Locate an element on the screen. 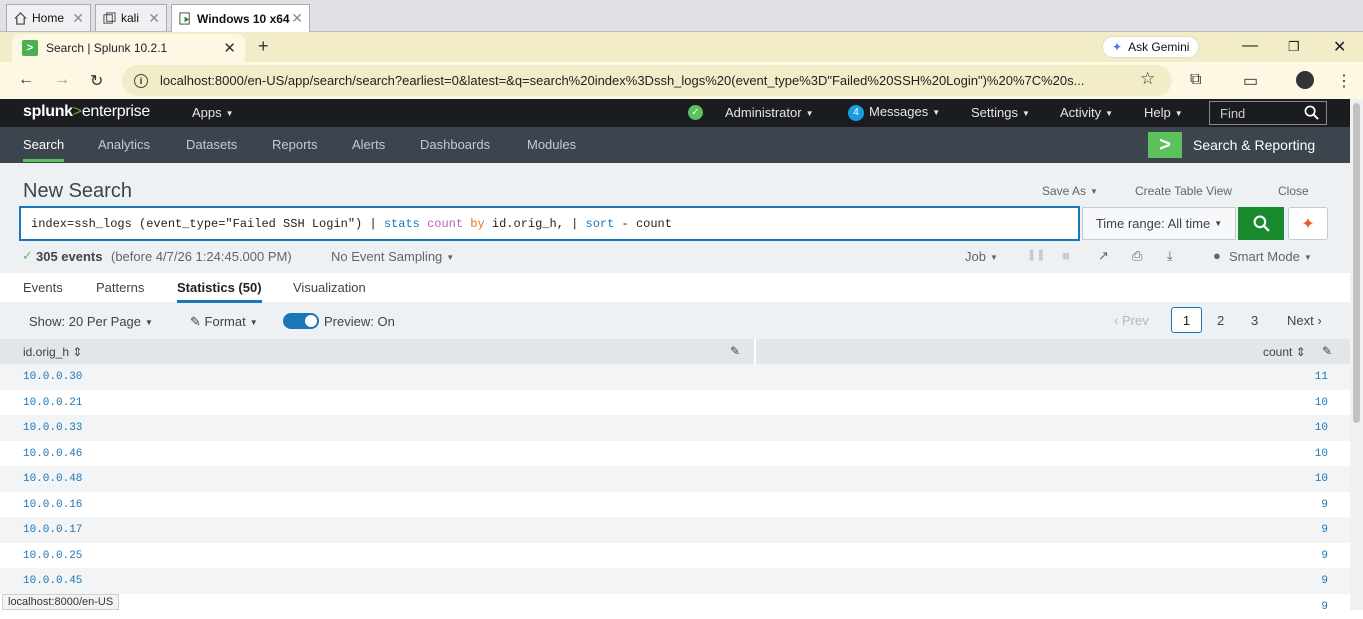  cell-orig-h: 10.0.0.16 is located at coordinates (52, 505).